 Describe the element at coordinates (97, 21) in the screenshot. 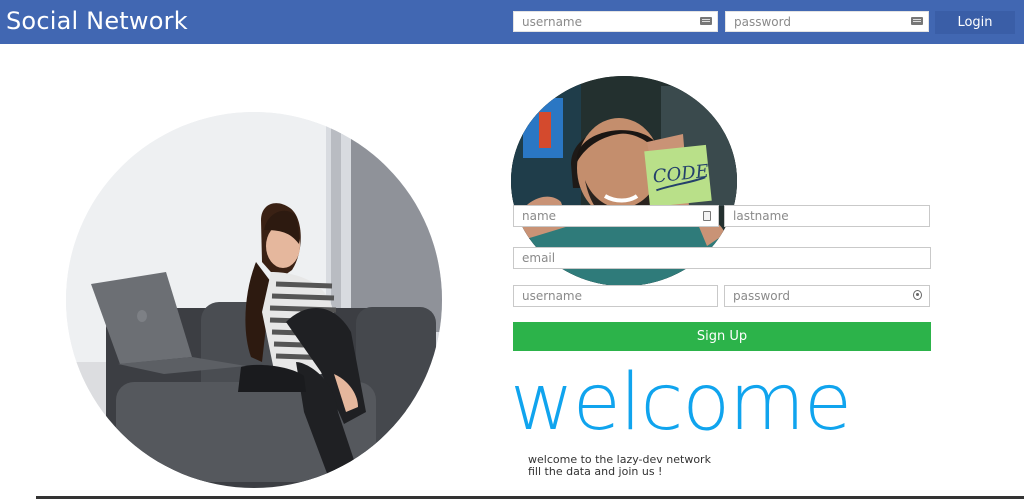

I see `brand-title: Social Network` at that location.